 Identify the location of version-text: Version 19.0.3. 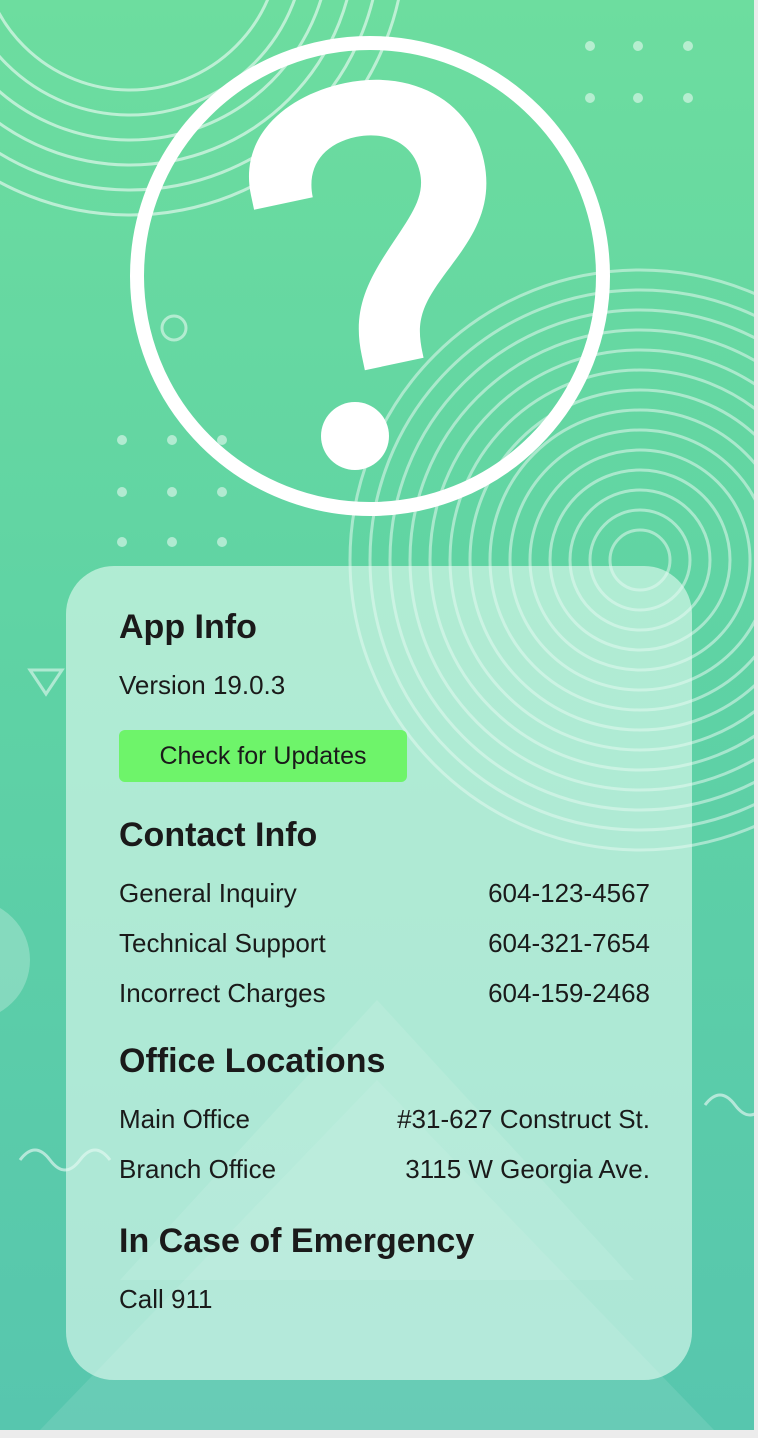
(202, 685).